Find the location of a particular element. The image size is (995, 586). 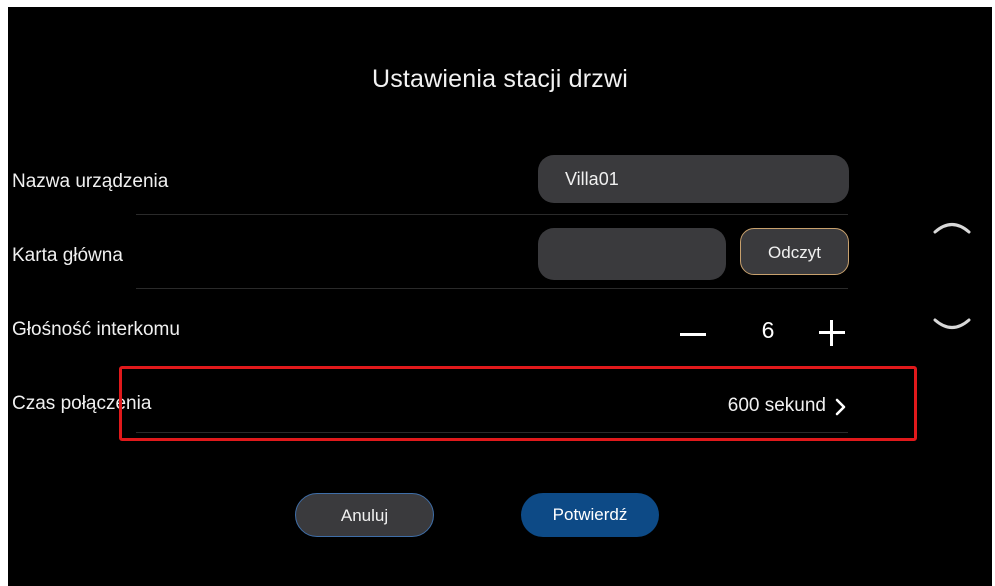

intercom-volume-label: Głośność interkomu is located at coordinates (96, 329).